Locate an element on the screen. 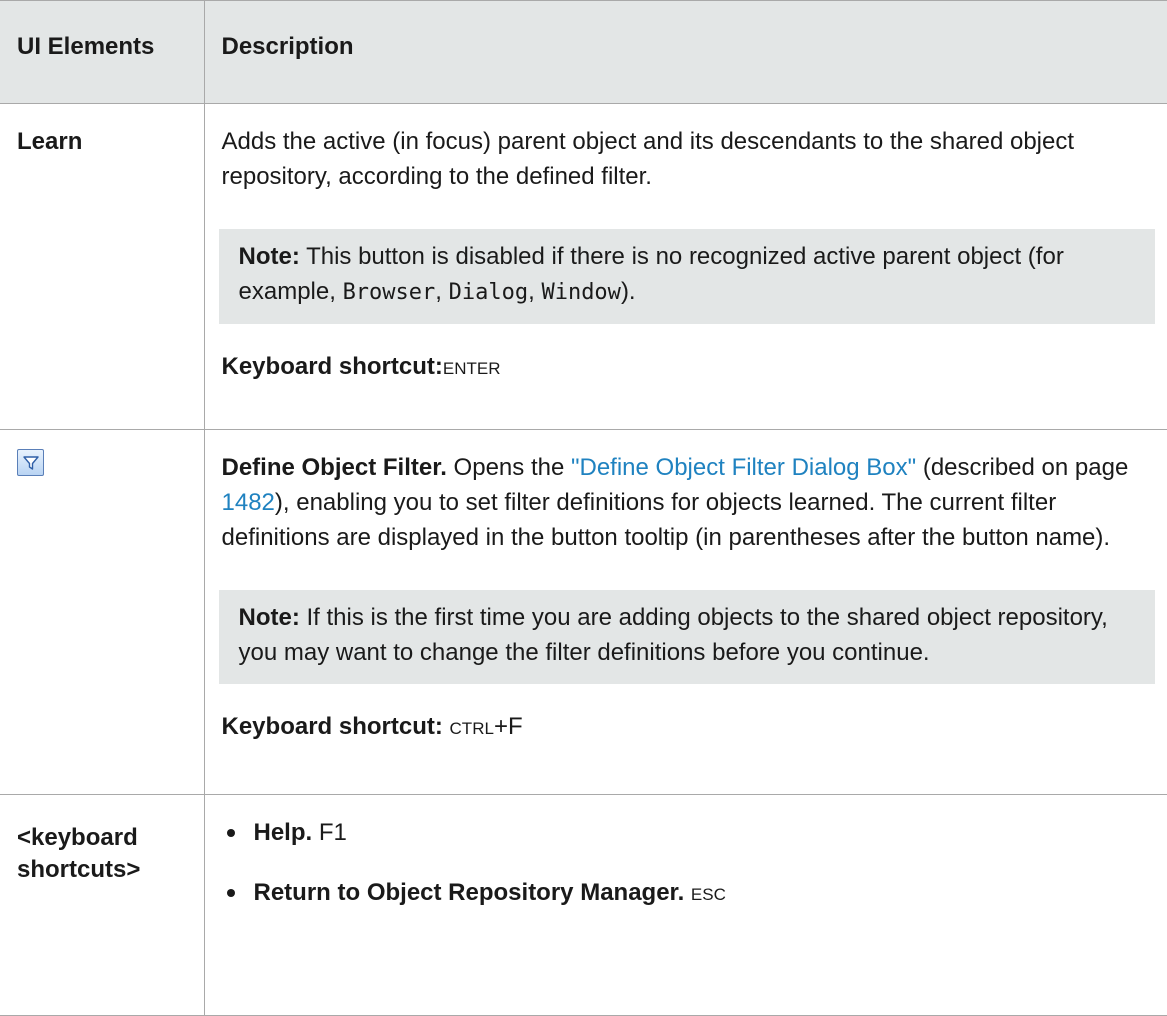 This screenshot has height=1016, width=1167. code-browser: Browser is located at coordinates (389, 292).